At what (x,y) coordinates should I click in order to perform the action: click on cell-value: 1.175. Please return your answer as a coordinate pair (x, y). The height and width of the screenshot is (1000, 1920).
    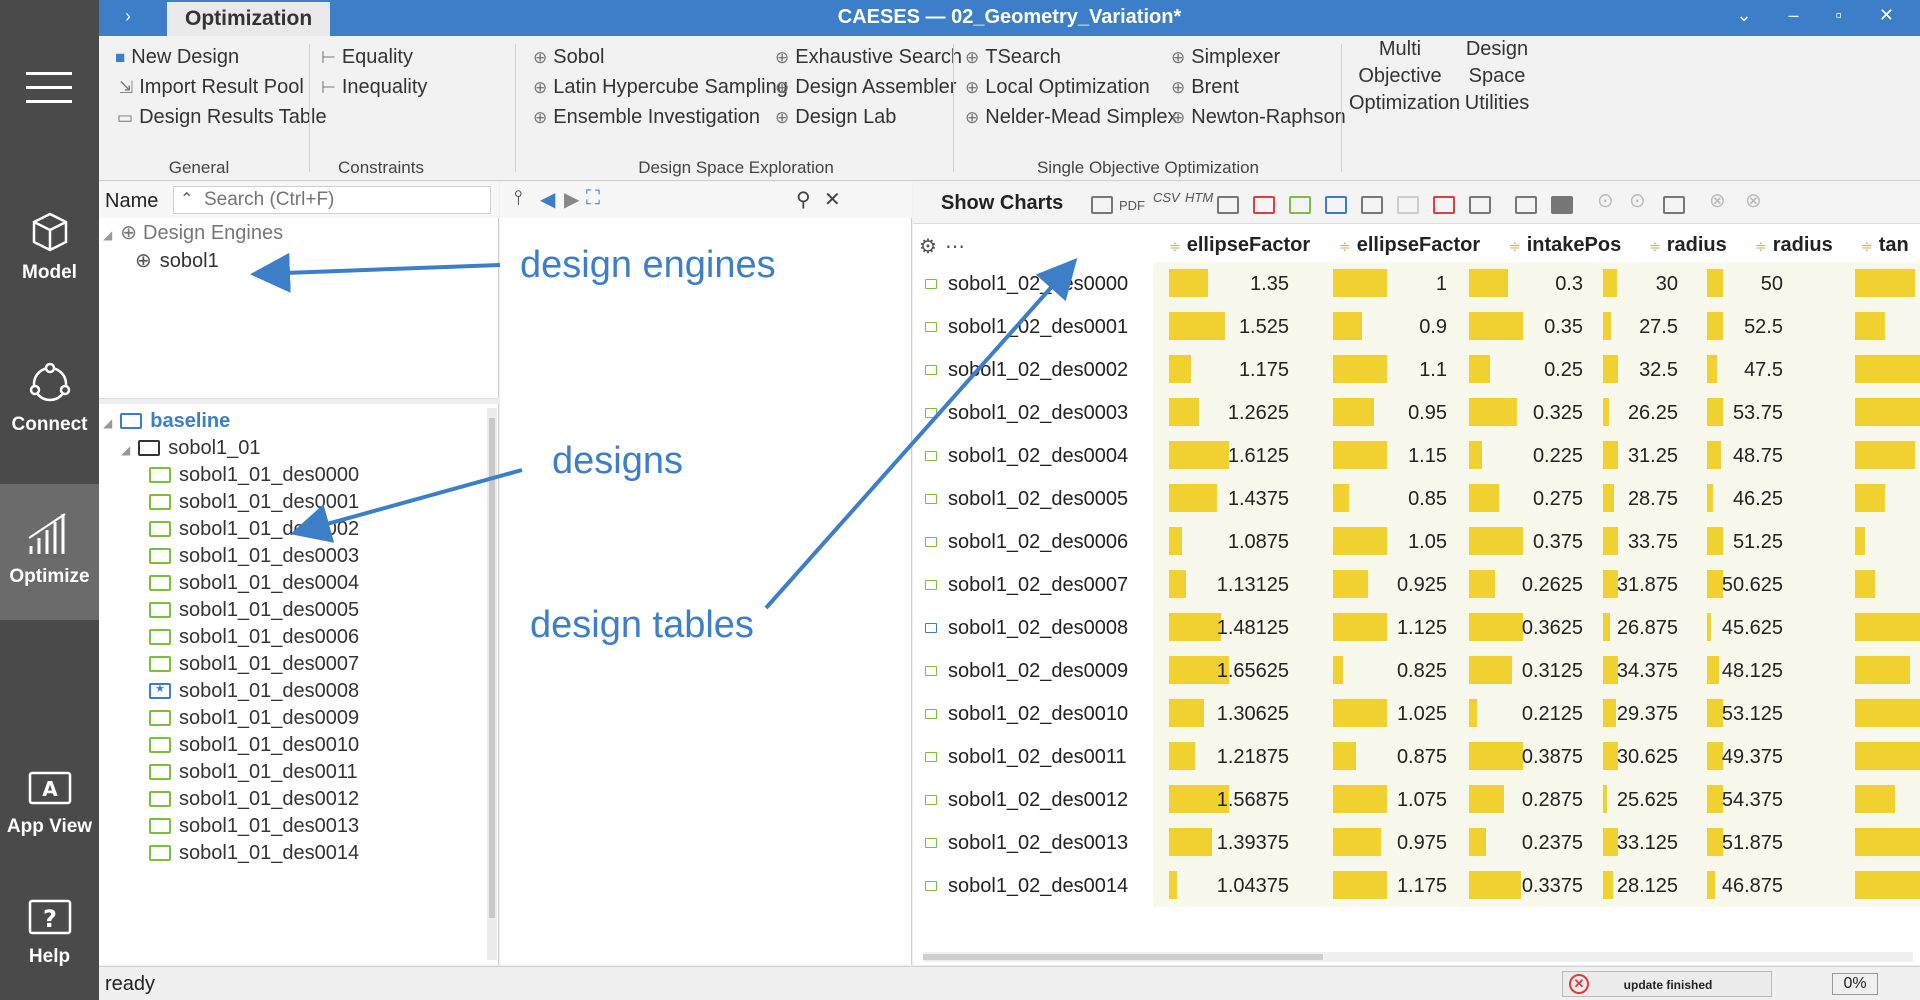
    Looking at the image, I should click on (1264, 370).